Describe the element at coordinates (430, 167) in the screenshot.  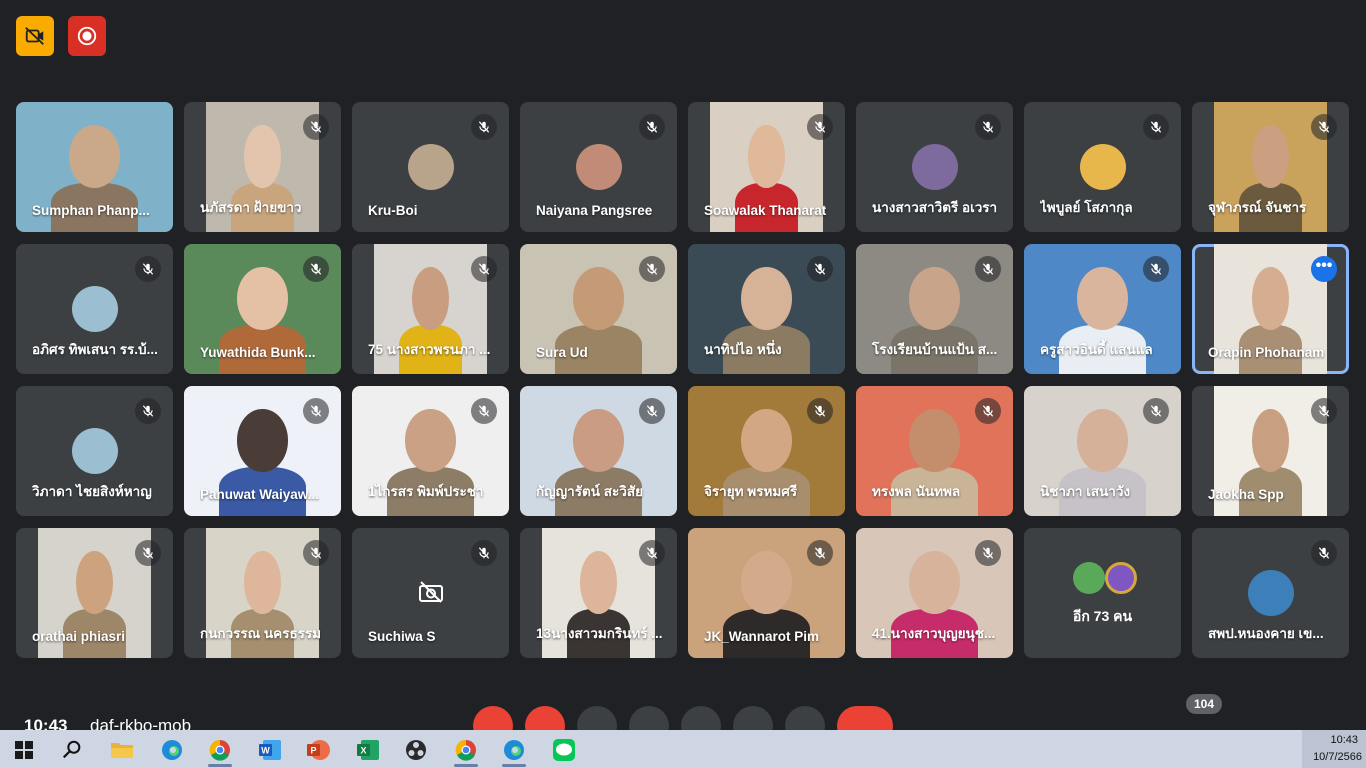
I see `participant-tile: Kru-Boi` at that location.